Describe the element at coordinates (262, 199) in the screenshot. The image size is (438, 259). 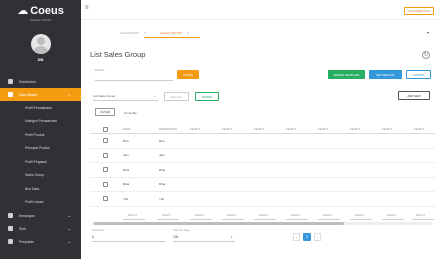
I see `table-row: Yuli Yuli` at that location.